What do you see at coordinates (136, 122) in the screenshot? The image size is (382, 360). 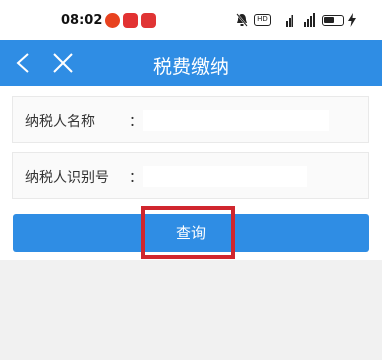 I see `taxpayer-name-colon: ：` at bounding box center [136, 122].